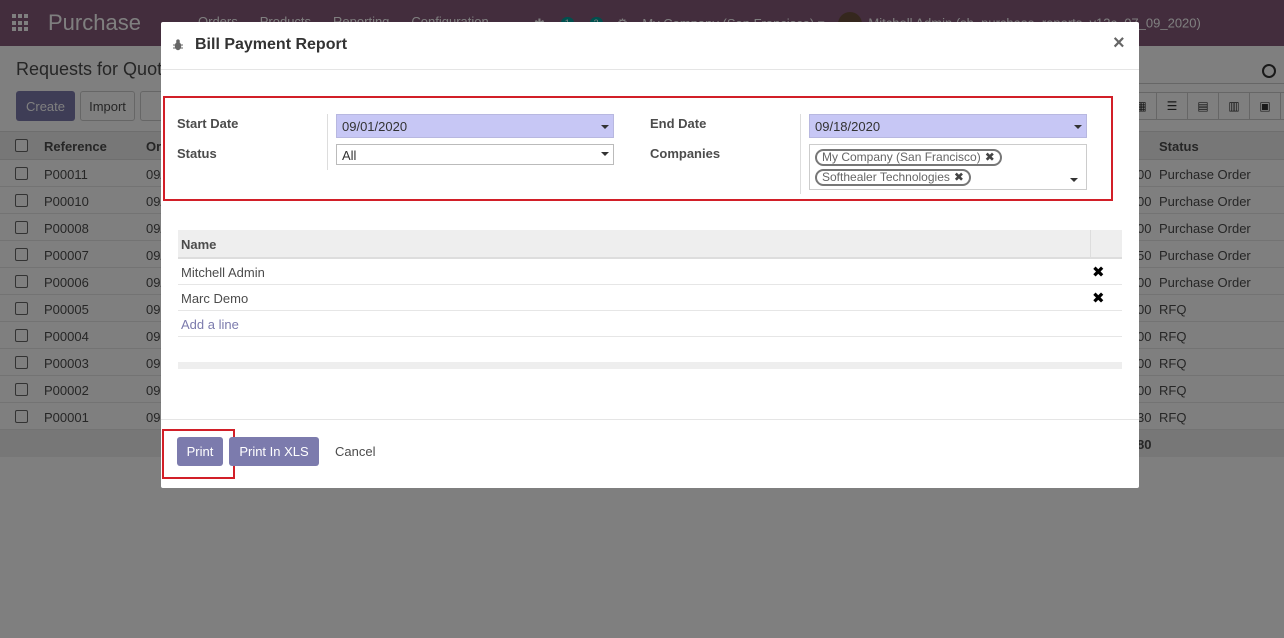  I want to click on company-tag: My Company (San Francisco) ✖, so click(908, 157).